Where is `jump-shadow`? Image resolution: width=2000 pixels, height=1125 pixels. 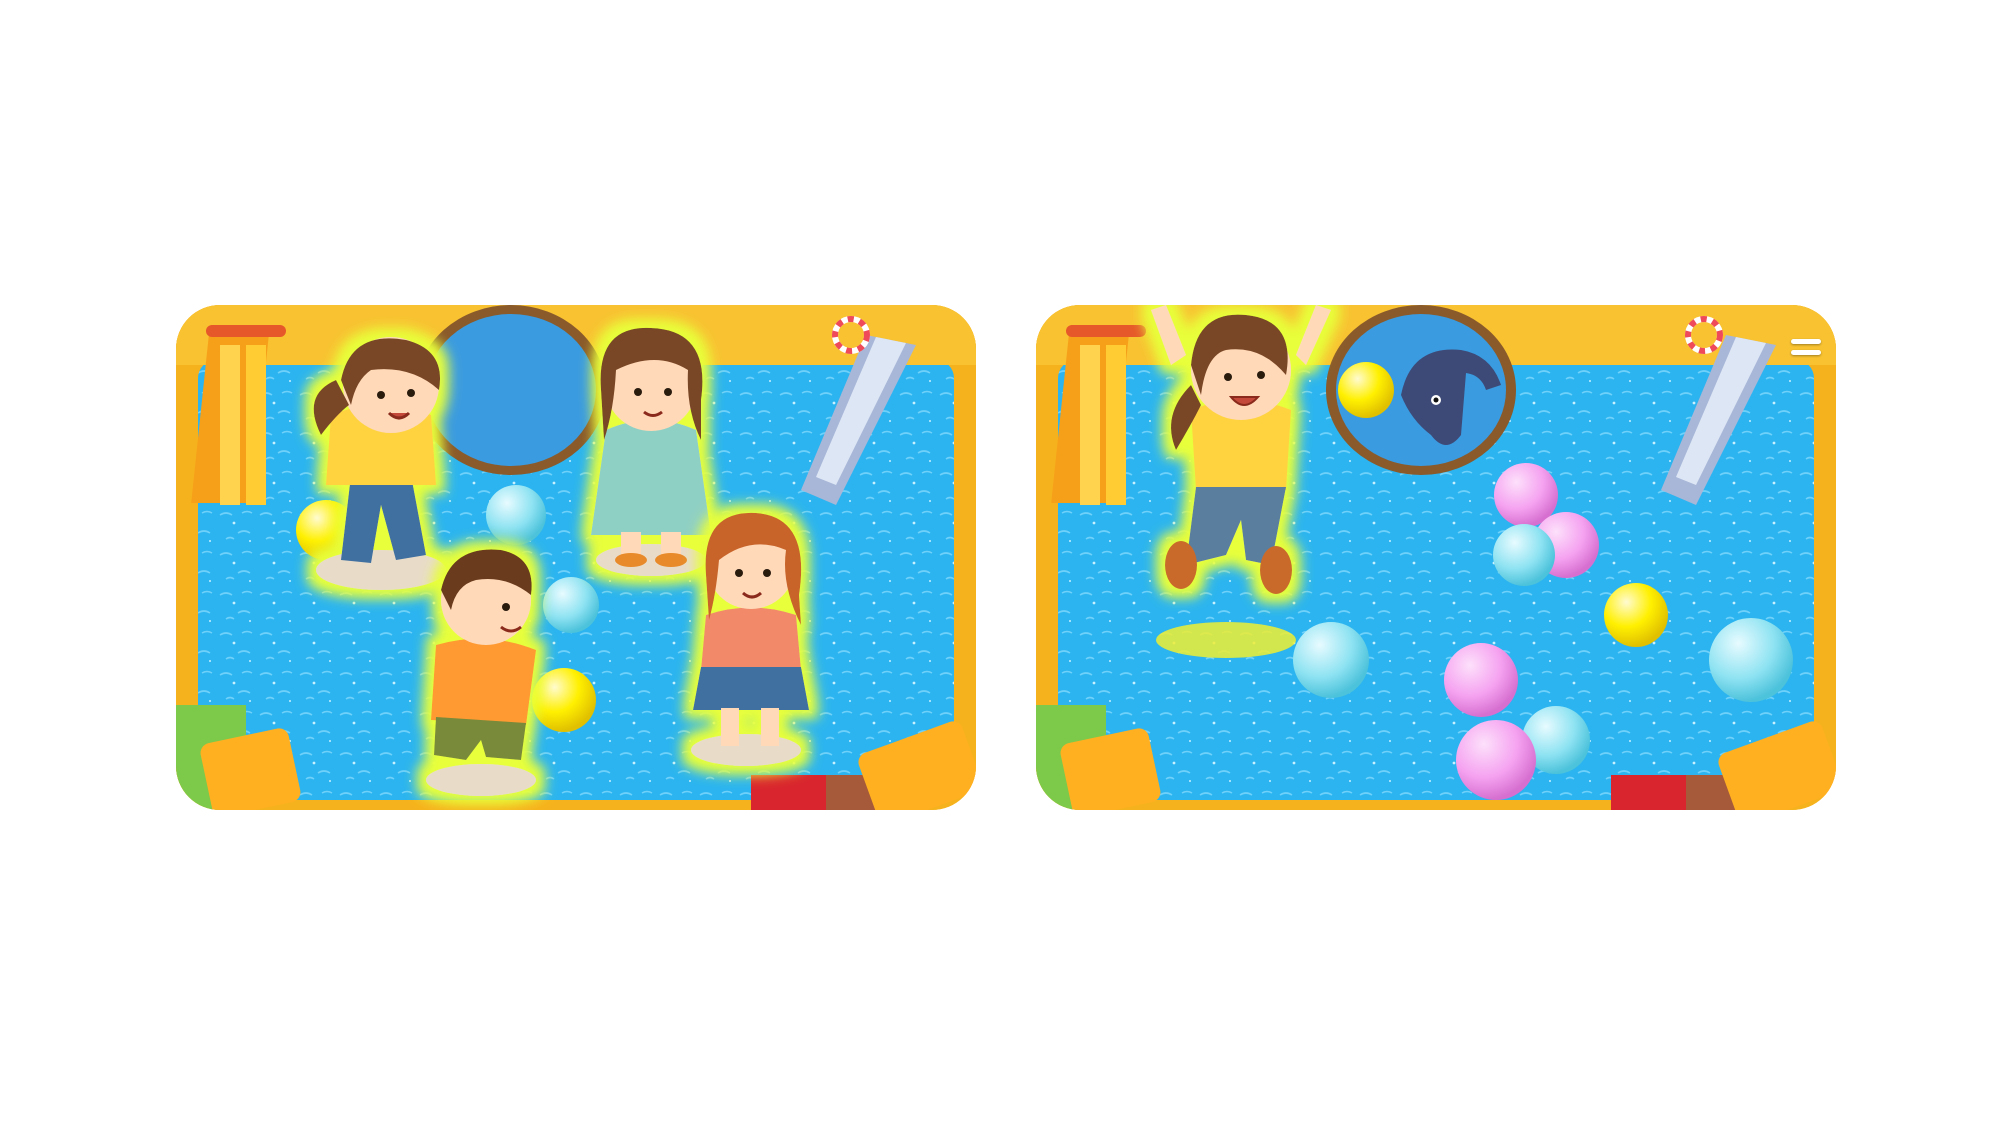
jump-shadow is located at coordinates (1226, 640).